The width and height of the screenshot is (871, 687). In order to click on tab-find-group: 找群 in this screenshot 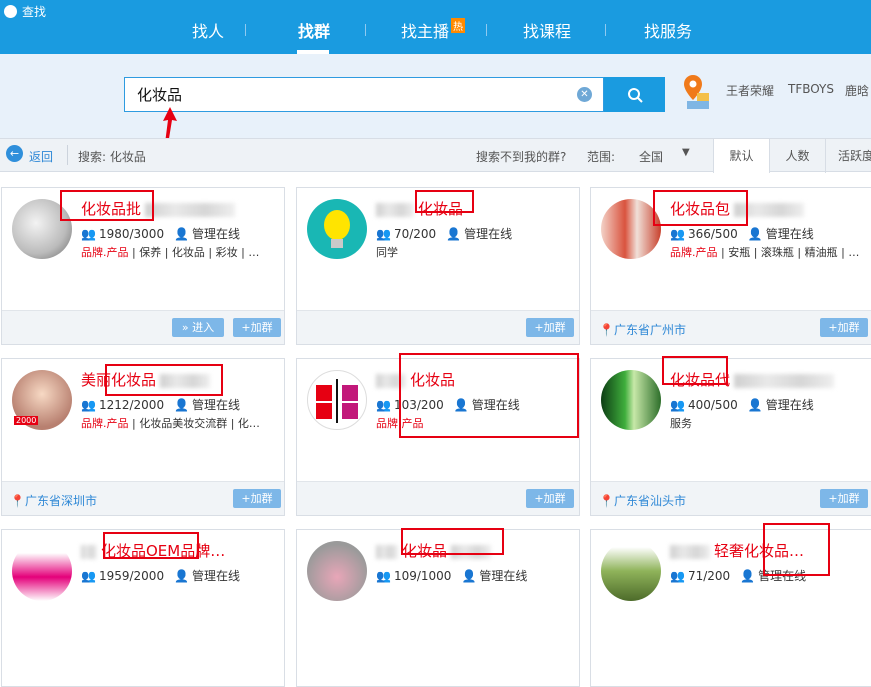, I will do `click(314, 30)`.